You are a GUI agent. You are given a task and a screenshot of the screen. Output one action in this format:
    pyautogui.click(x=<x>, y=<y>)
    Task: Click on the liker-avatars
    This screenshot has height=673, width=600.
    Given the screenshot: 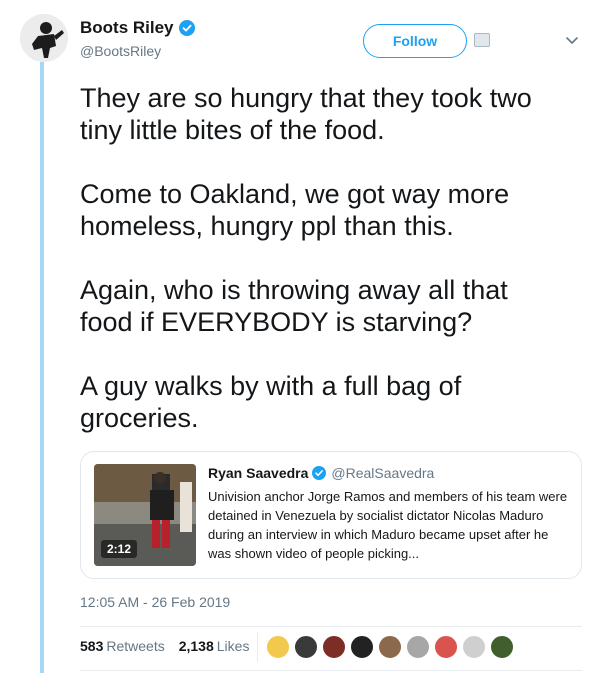 What is the action you would take?
    pyautogui.click(x=392, y=647)
    